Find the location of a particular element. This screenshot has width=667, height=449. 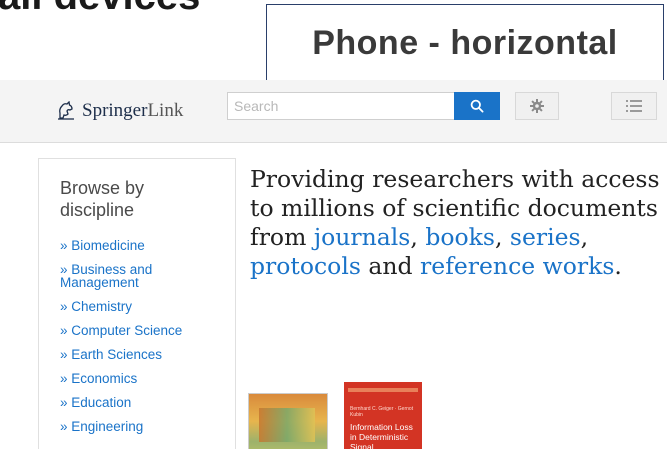

books-link: books is located at coordinates (460, 237).